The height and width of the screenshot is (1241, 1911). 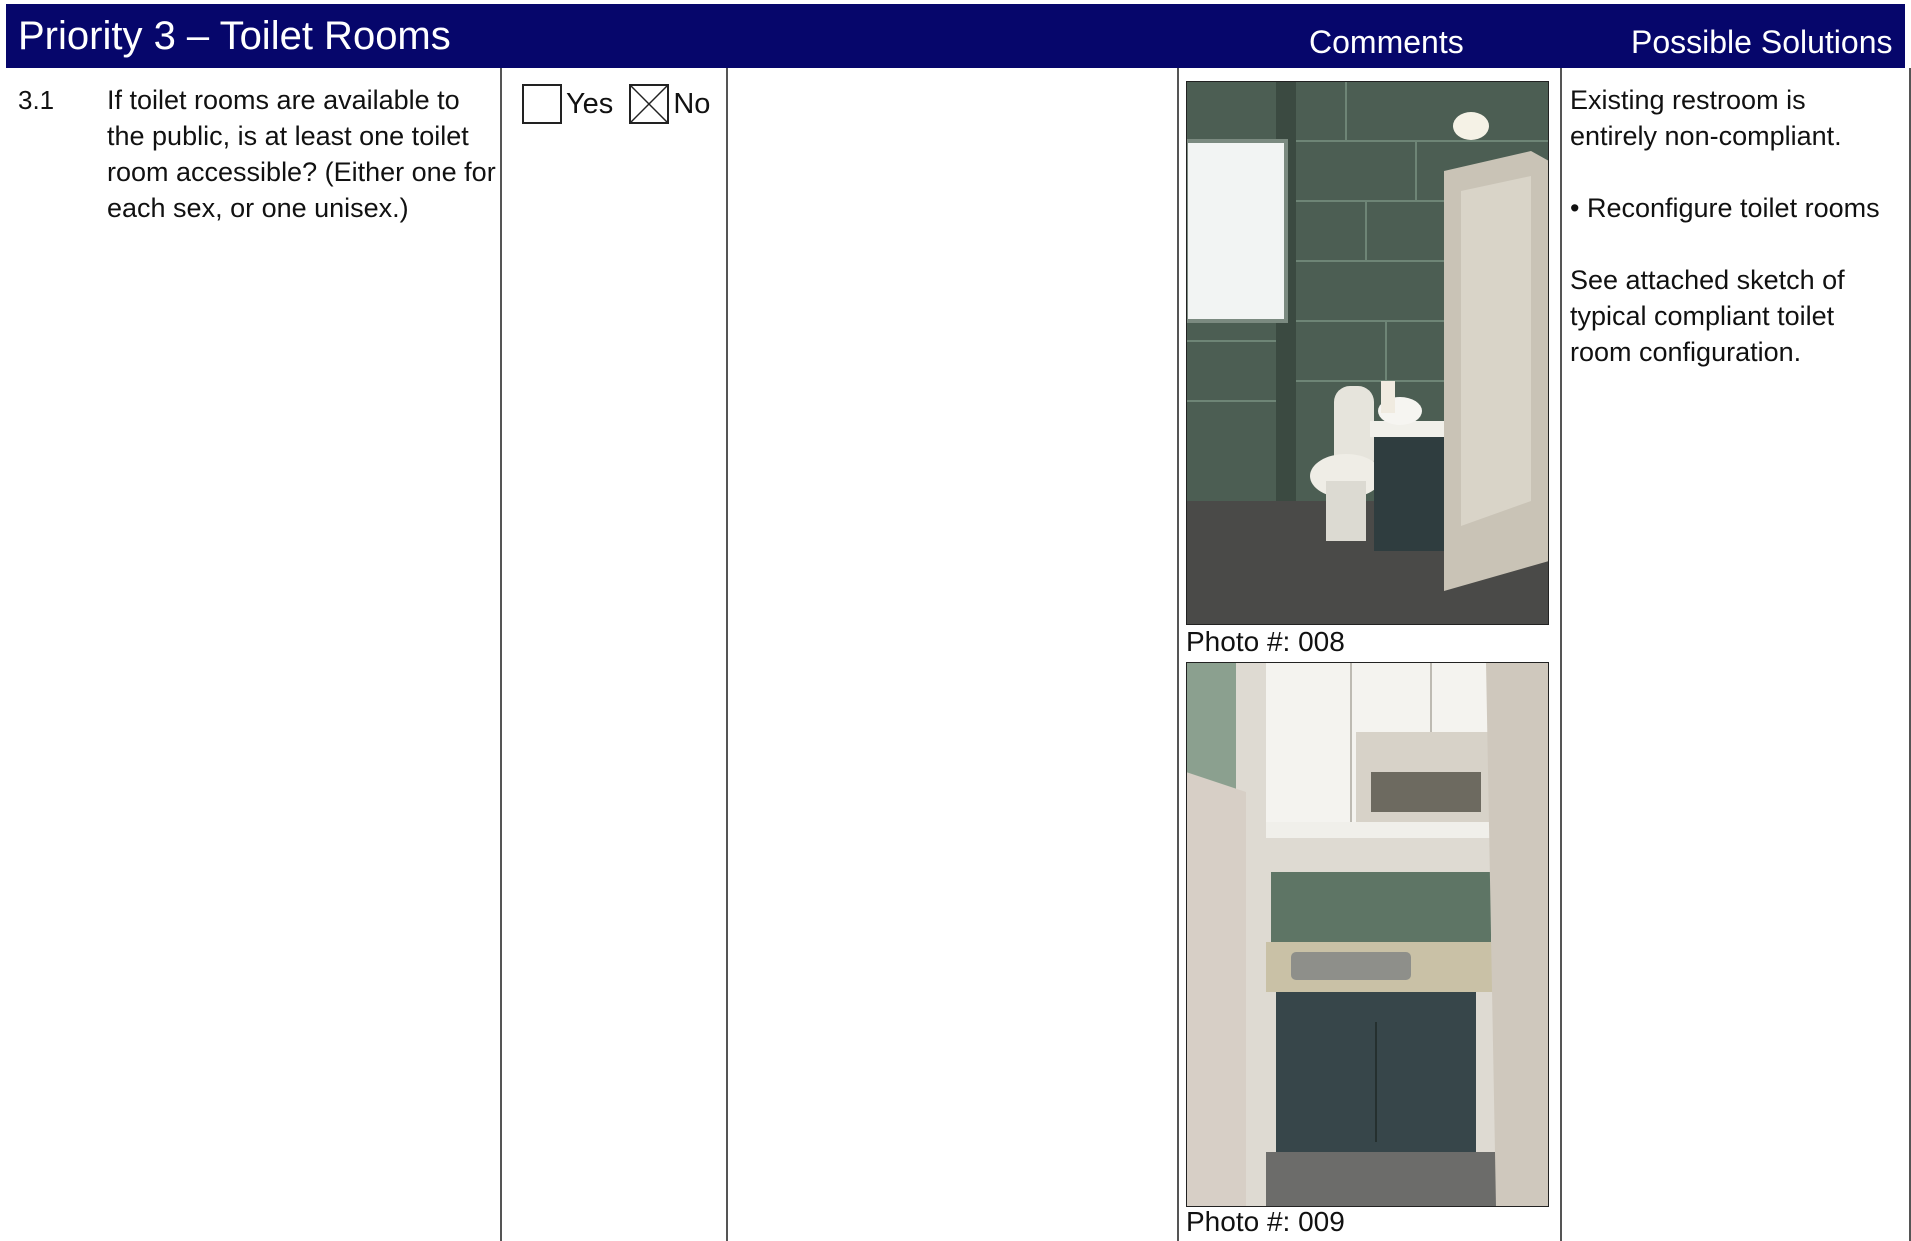 I want to click on checkbox-x-icon, so click(x=649, y=104).